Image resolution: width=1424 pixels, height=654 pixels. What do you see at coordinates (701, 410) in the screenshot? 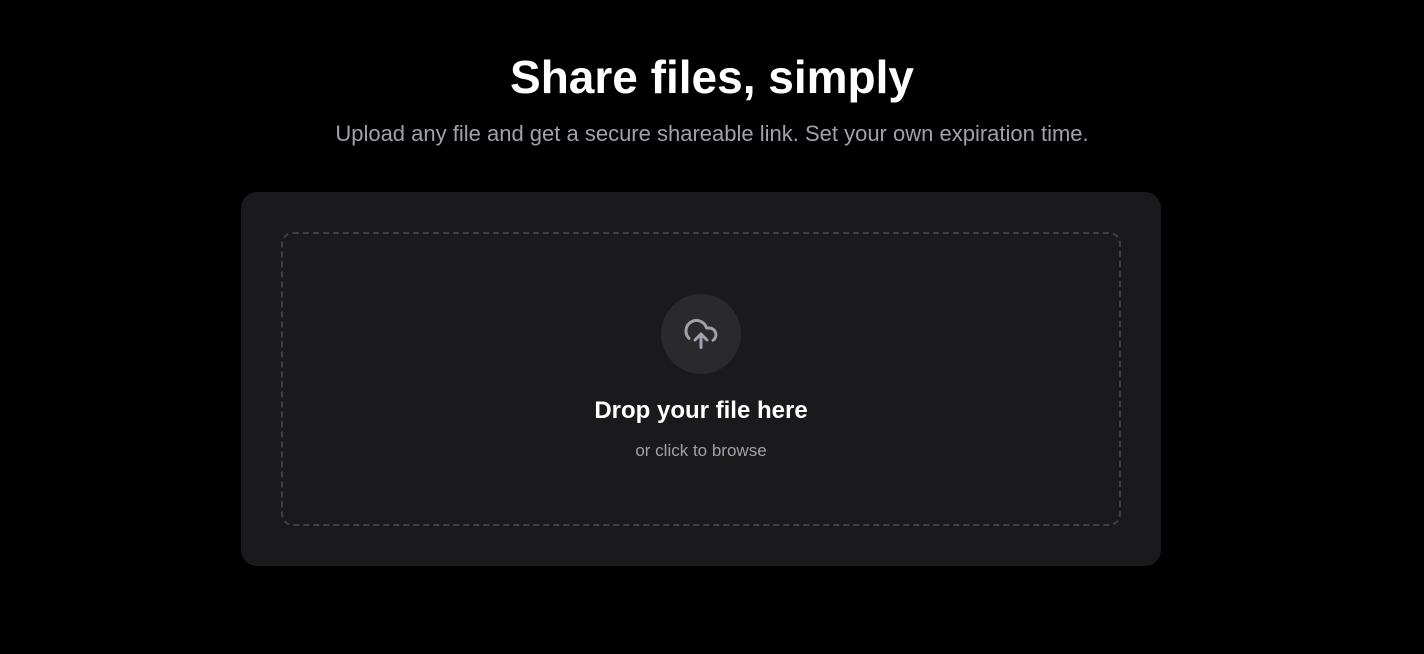
I see `dropzone-title: Drop your file here` at bounding box center [701, 410].